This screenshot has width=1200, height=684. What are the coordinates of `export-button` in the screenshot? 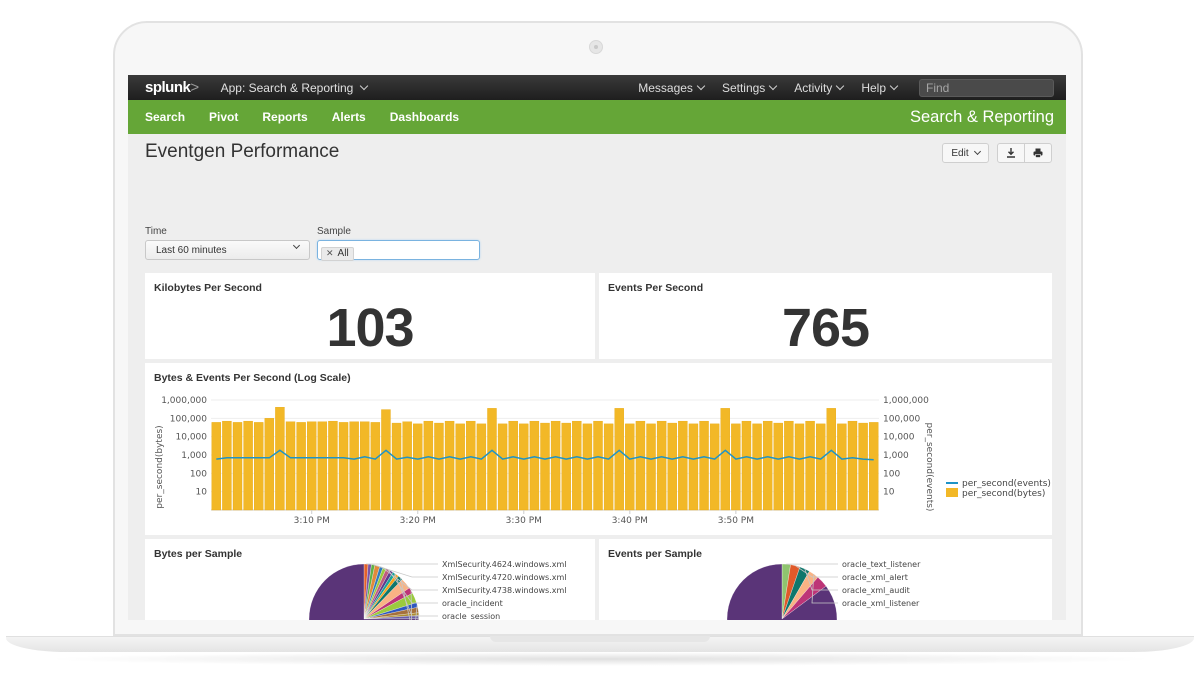 It's located at (1011, 153).